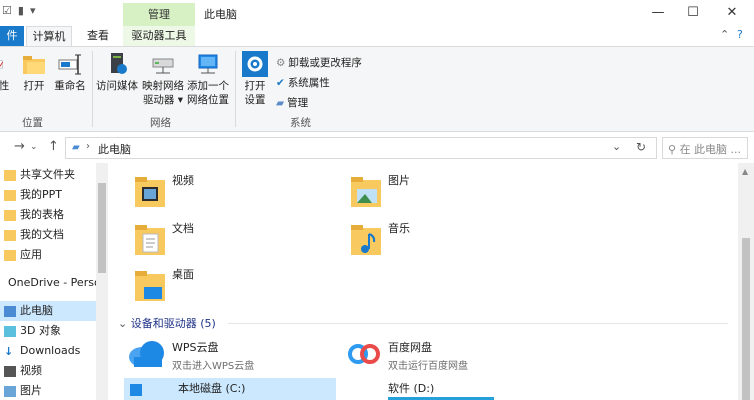 This screenshot has width=754, height=400. What do you see at coordinates (53, 146) in the screenshot?
I see `up-button: ↑` at bounding box center [53, 146].